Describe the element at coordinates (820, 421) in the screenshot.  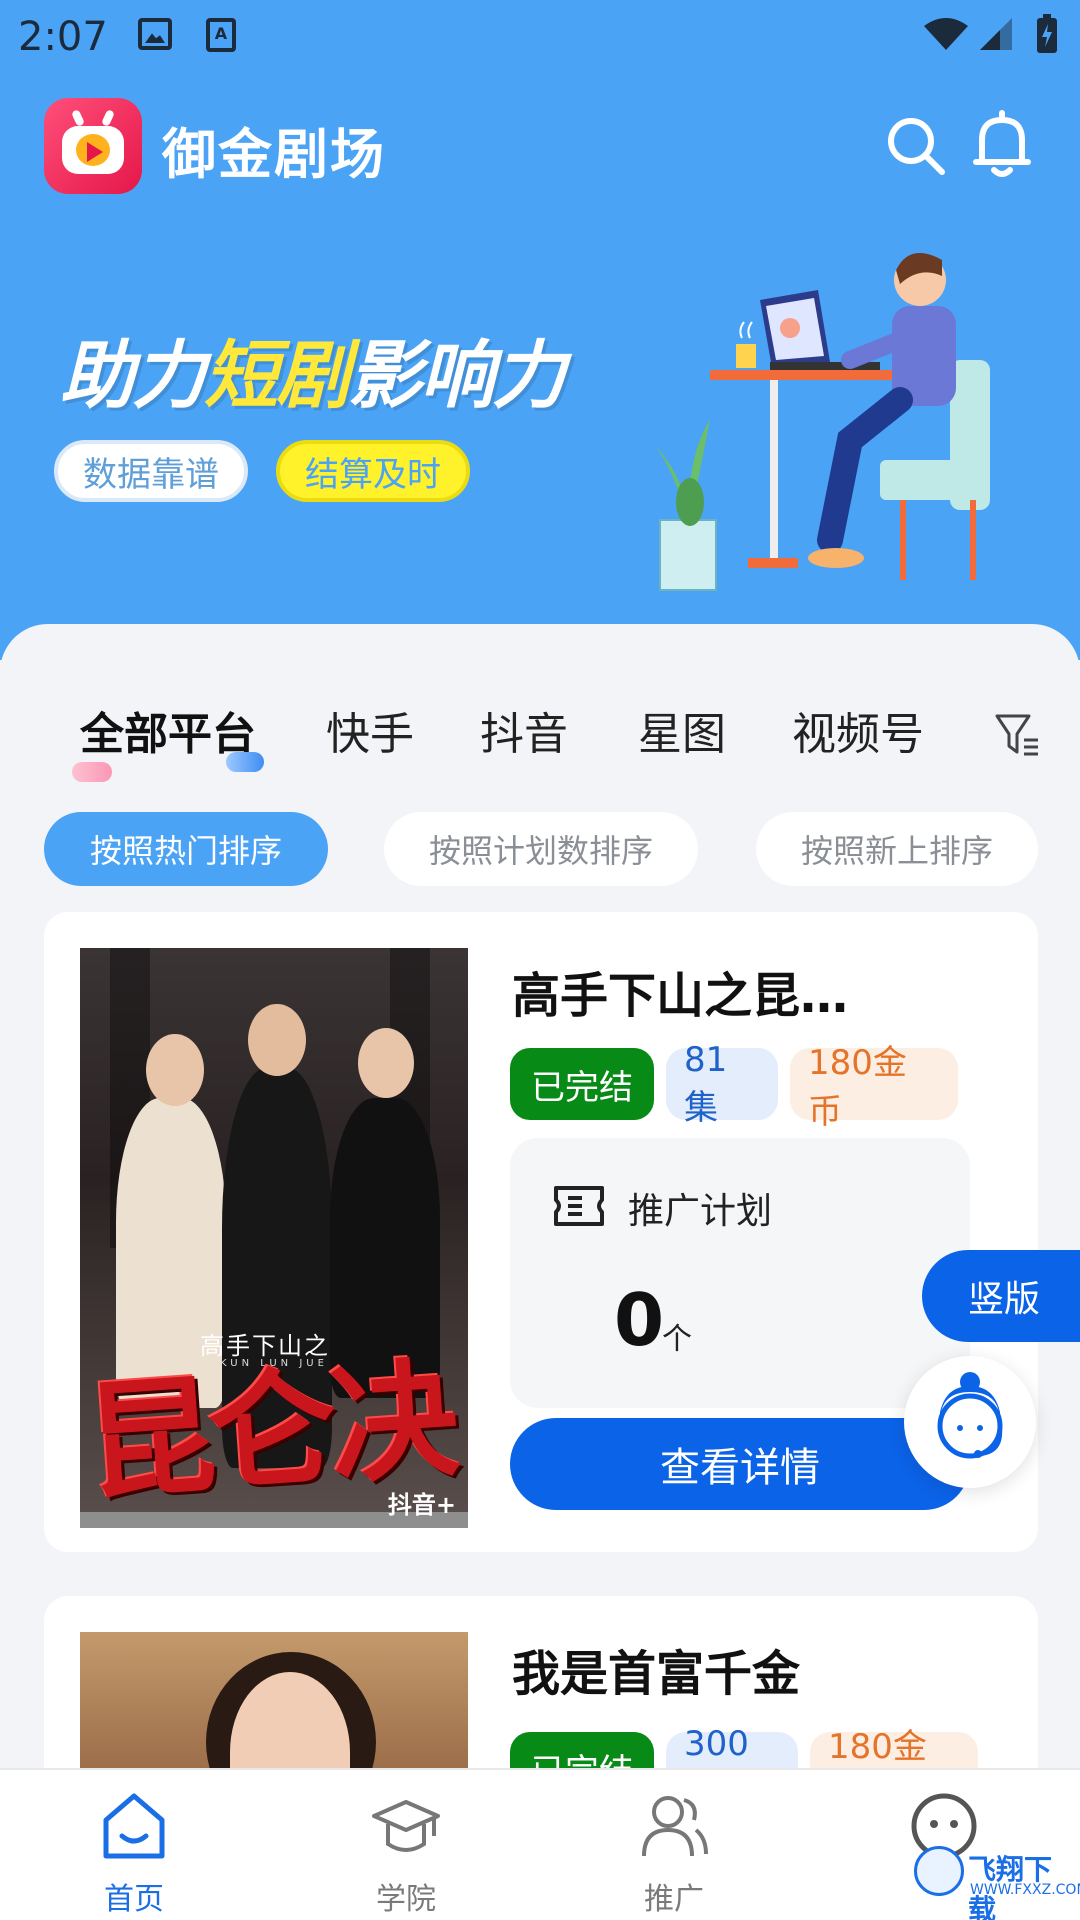
I see `office-worker-illustration` at that location.